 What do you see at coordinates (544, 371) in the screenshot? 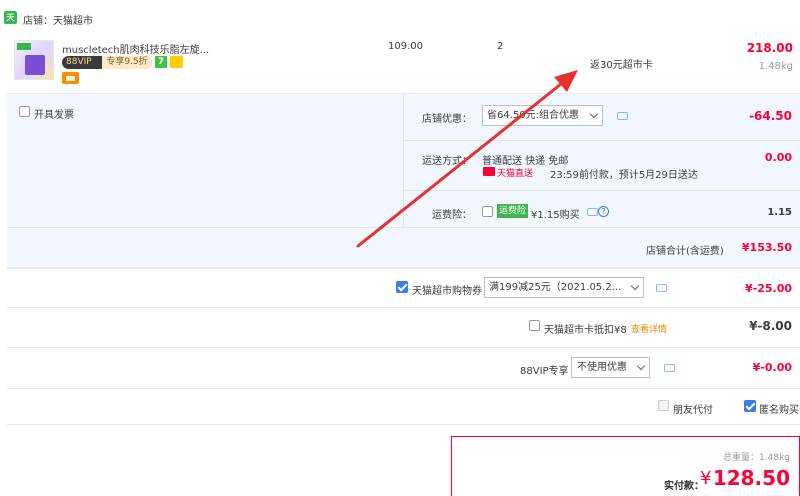
I see `vip-label: 88VIP专享` at bounding box center [544, 371].